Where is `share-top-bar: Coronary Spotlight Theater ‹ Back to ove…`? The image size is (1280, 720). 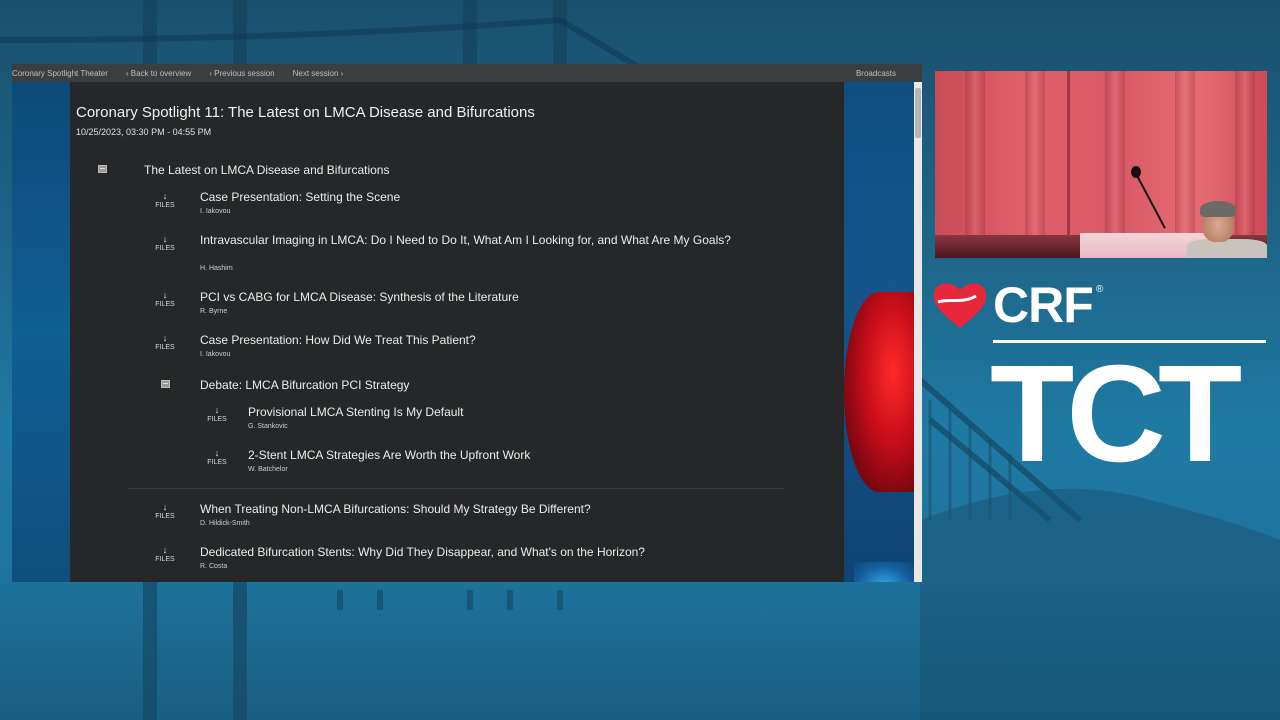
share-top-bar: Coronary Spotlight Theater ‹ Back to ove… is located at coordinates (467, 73).